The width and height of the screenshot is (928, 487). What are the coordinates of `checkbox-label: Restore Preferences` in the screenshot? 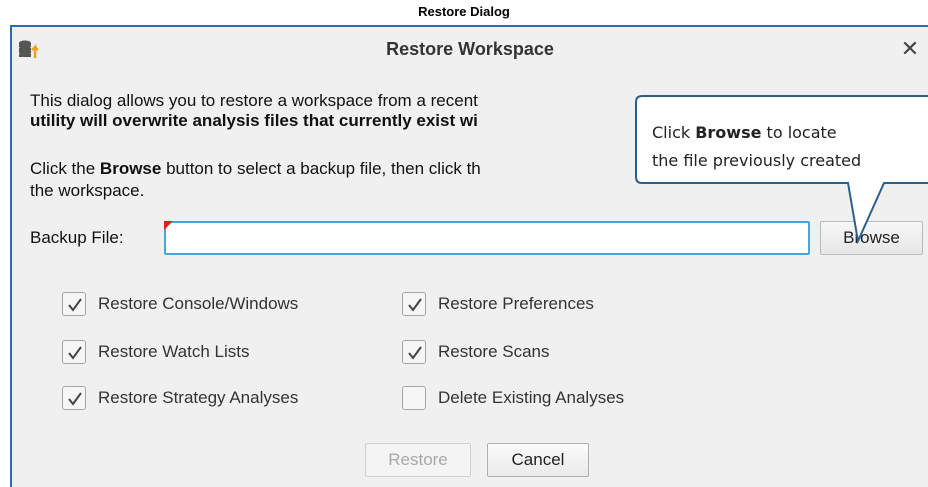 It's located at (516, 303).